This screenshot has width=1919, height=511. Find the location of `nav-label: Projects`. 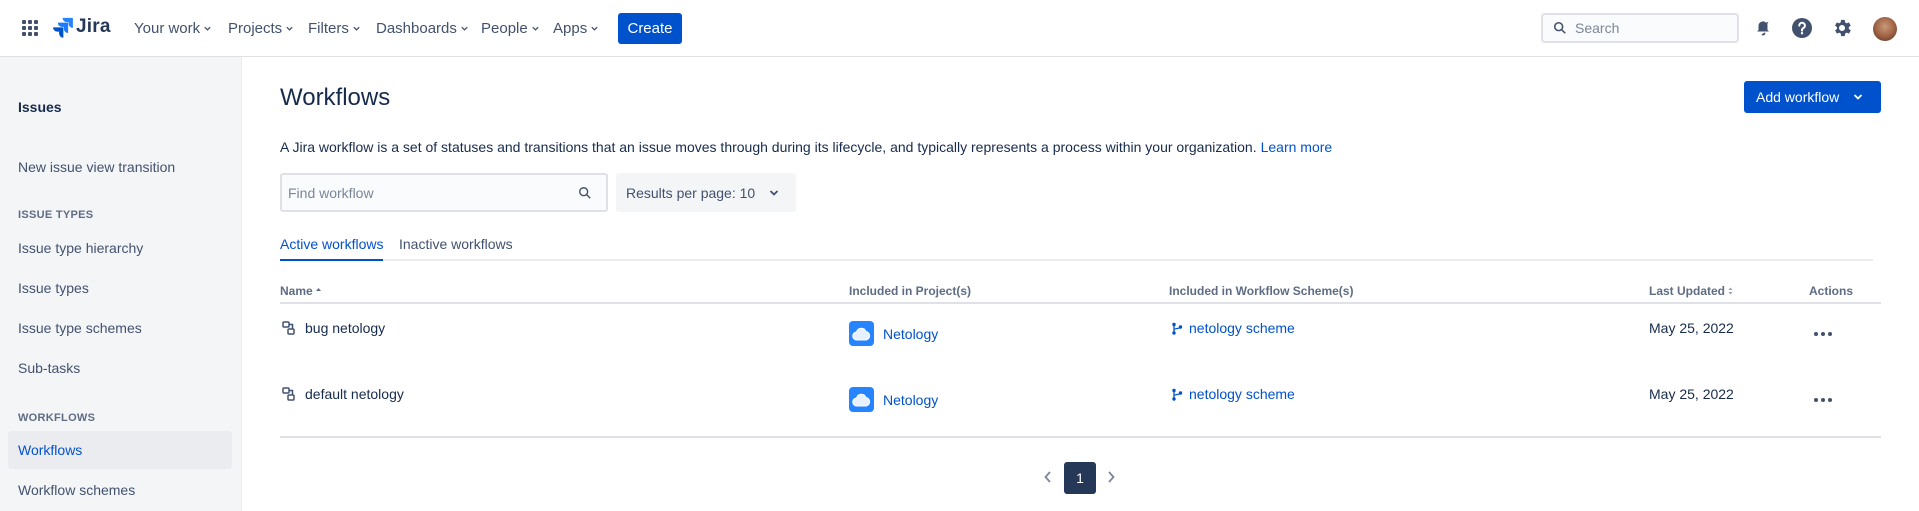

nav-label: Projects is located at coordinates (255, 28).